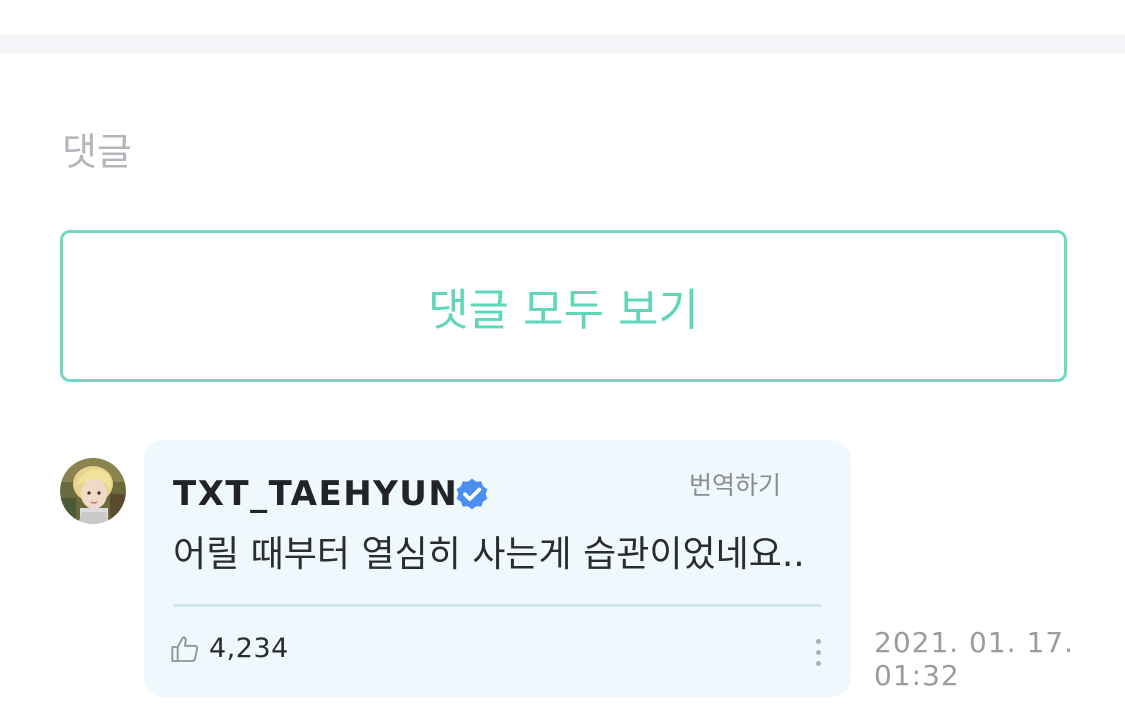 This screenshot has height=724, width=1125. I want to click on comment-timestamp: 2021. 01. 17. 01:32, so click(974, 659).